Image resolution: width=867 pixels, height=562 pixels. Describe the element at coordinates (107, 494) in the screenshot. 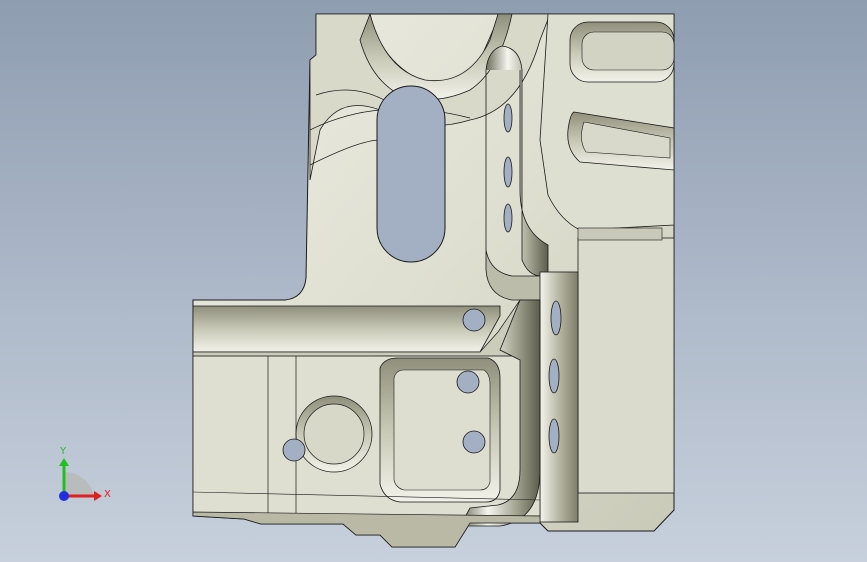

I see `x-axis-label: X` at that location.